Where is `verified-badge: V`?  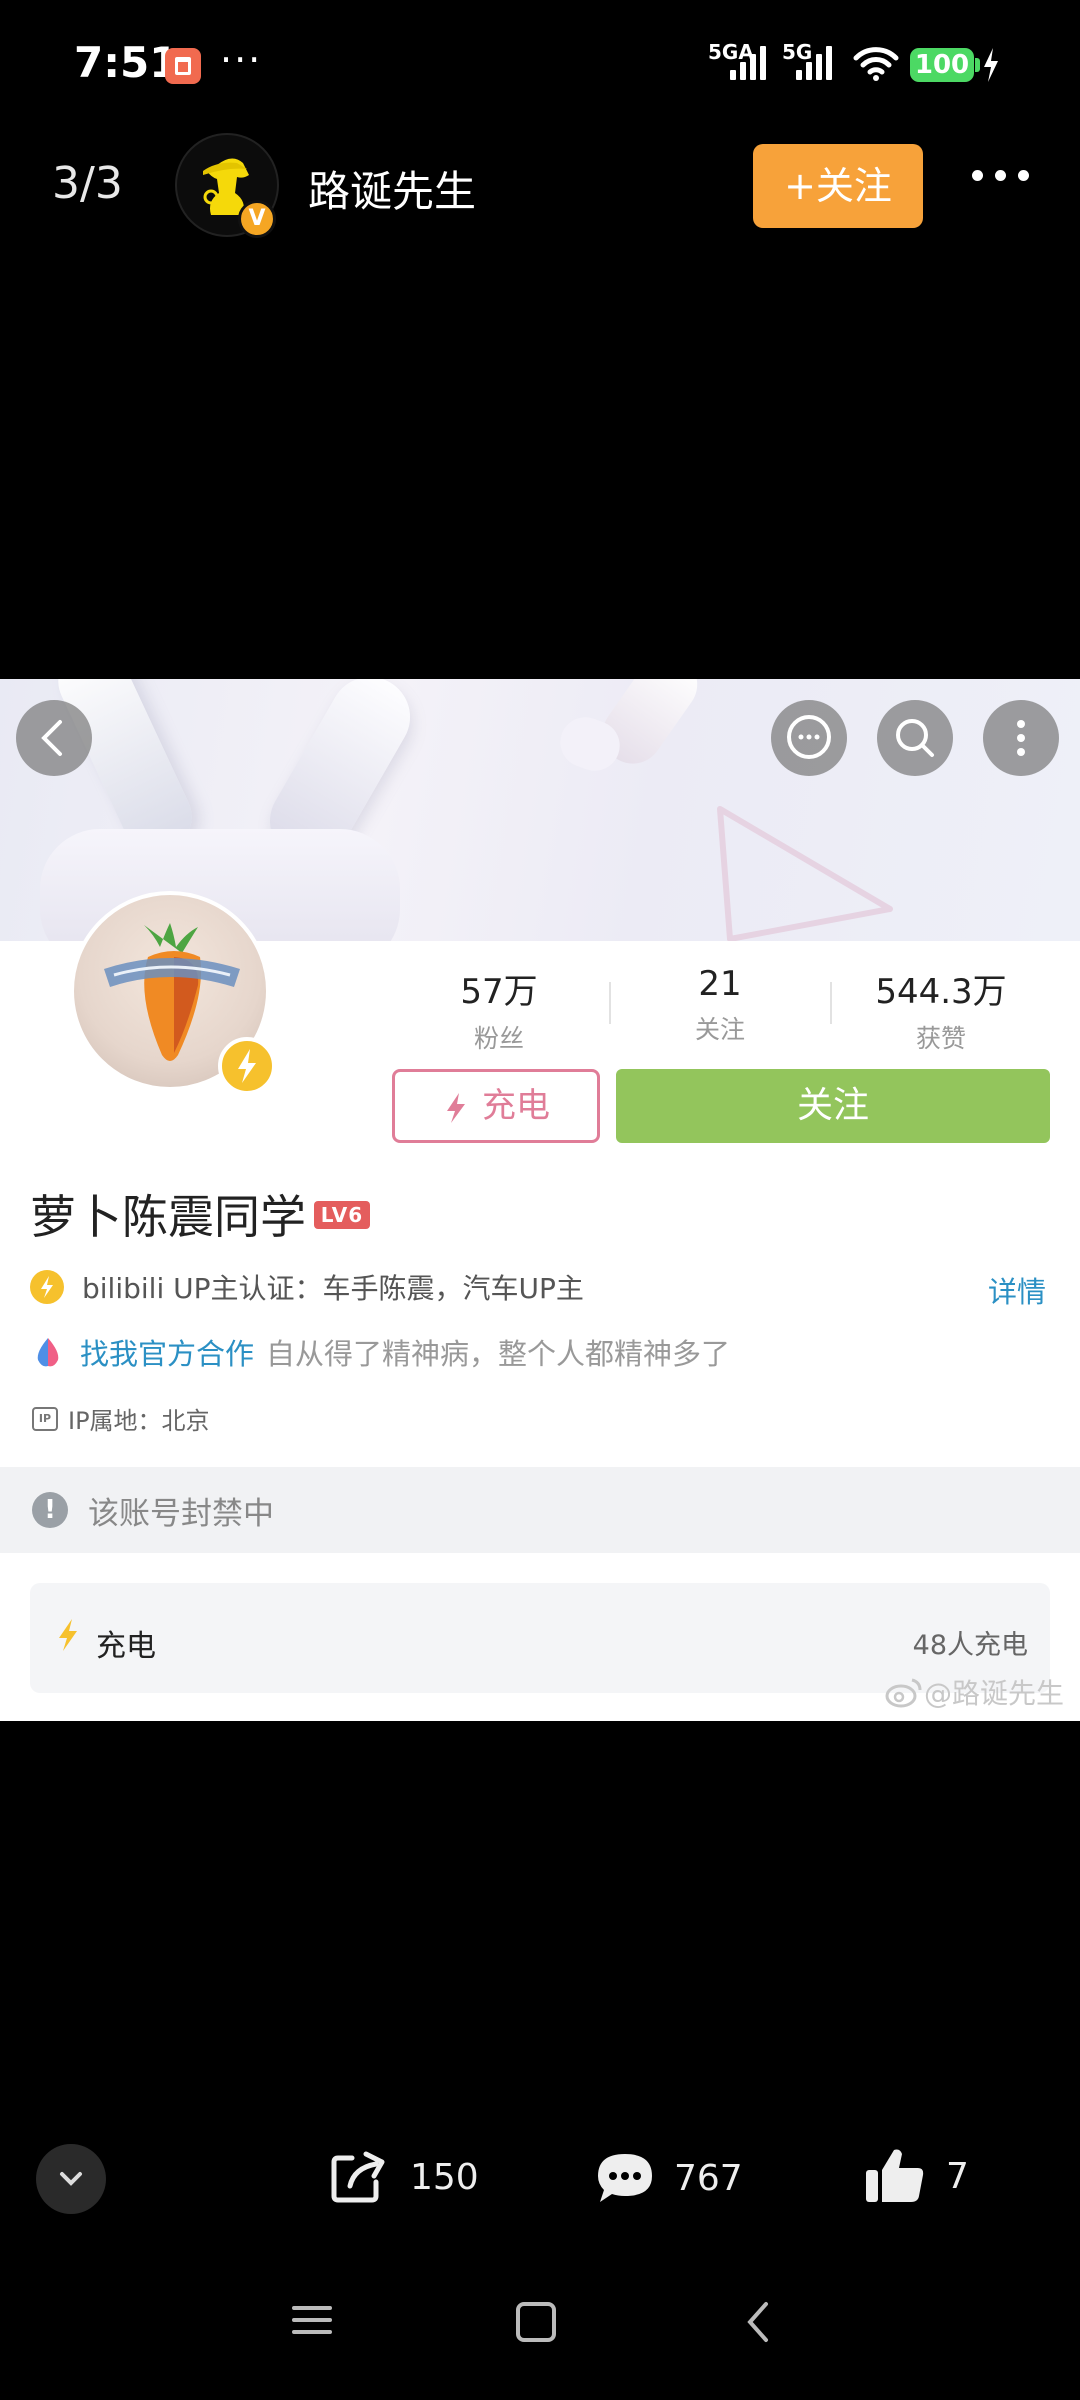 verified-badge: V is located at coordinates (257, 219).